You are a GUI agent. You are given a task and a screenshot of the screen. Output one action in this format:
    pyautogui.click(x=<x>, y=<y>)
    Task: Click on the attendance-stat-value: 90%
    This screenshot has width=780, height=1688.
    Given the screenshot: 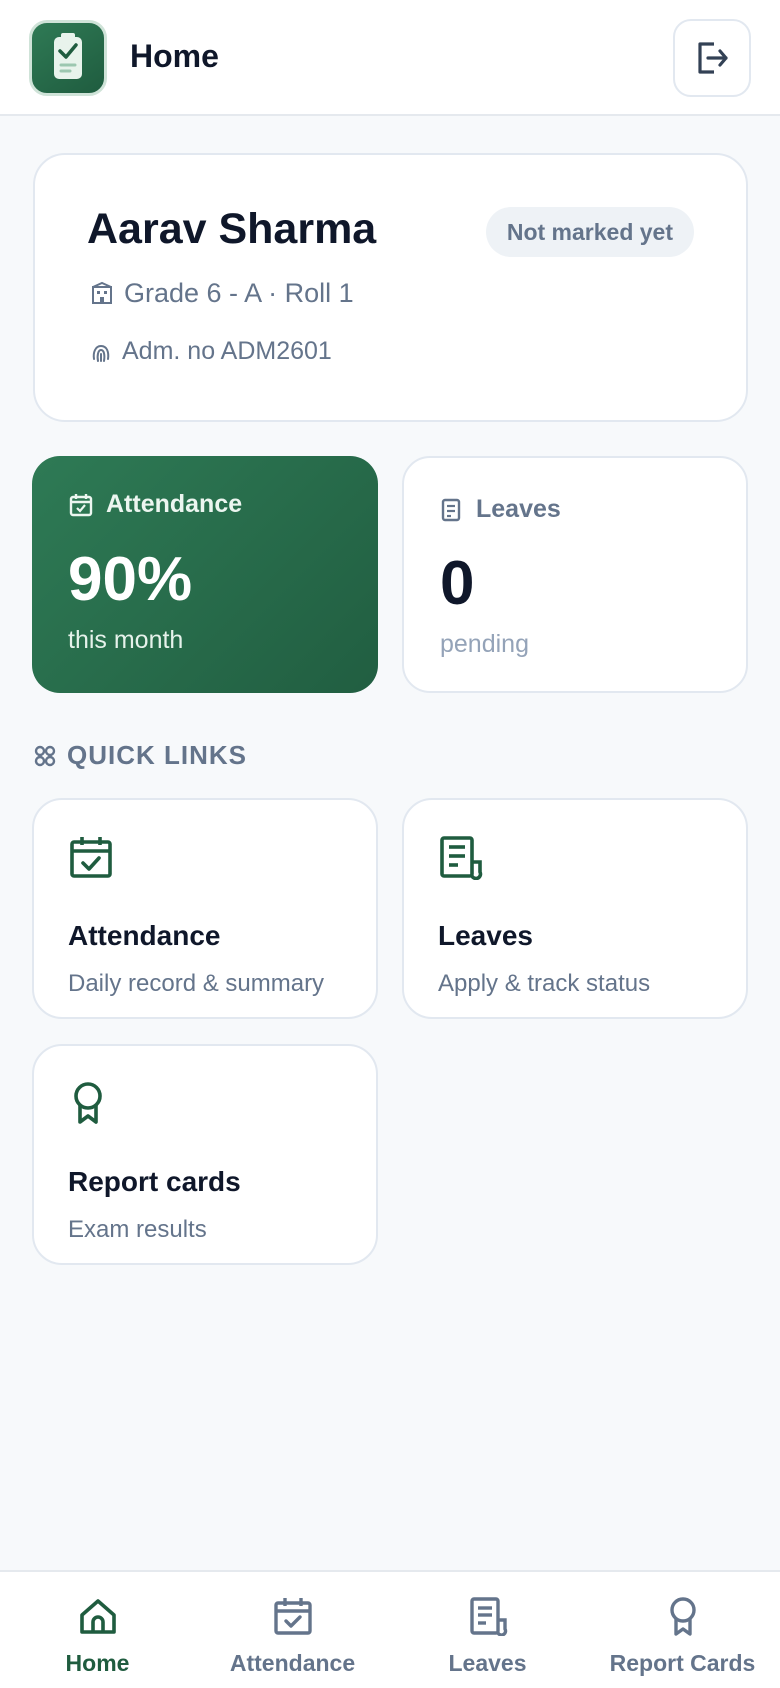 What is the action you would take?
    pyautogui.click(x=130, y=579)
    